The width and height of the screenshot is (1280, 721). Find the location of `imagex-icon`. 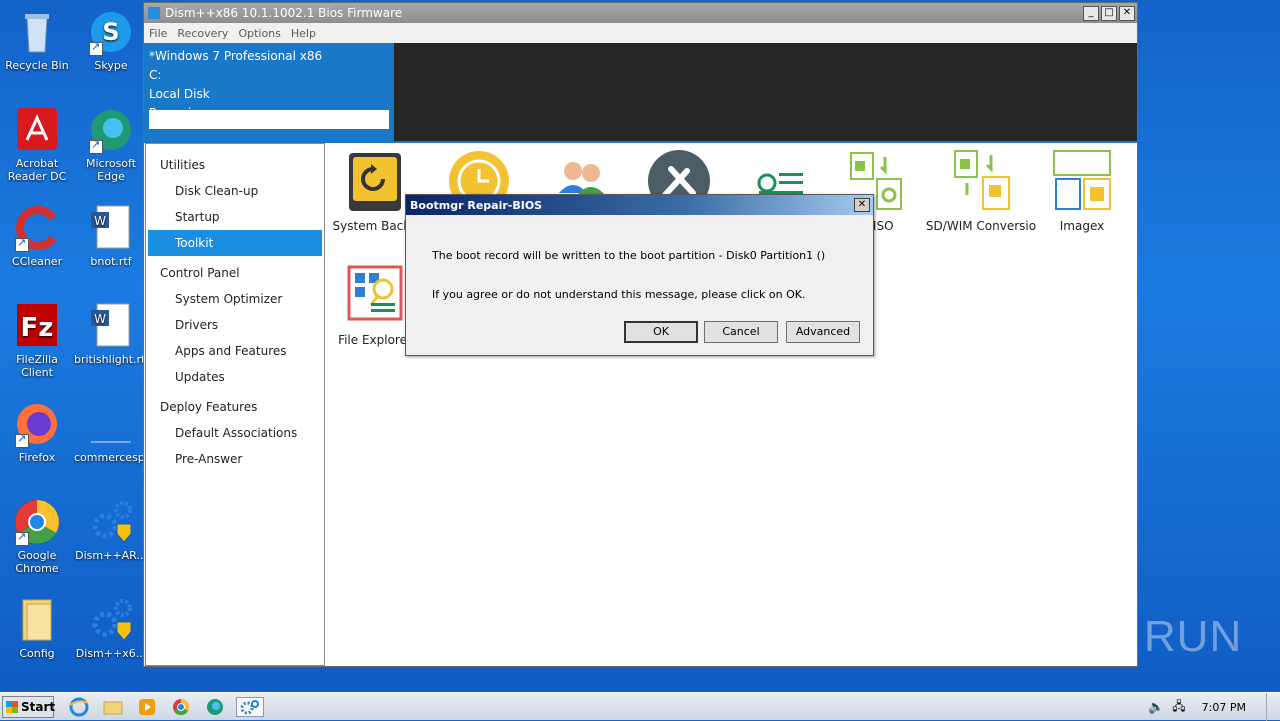

imagex-icon is located at coordinates (1082, 181).